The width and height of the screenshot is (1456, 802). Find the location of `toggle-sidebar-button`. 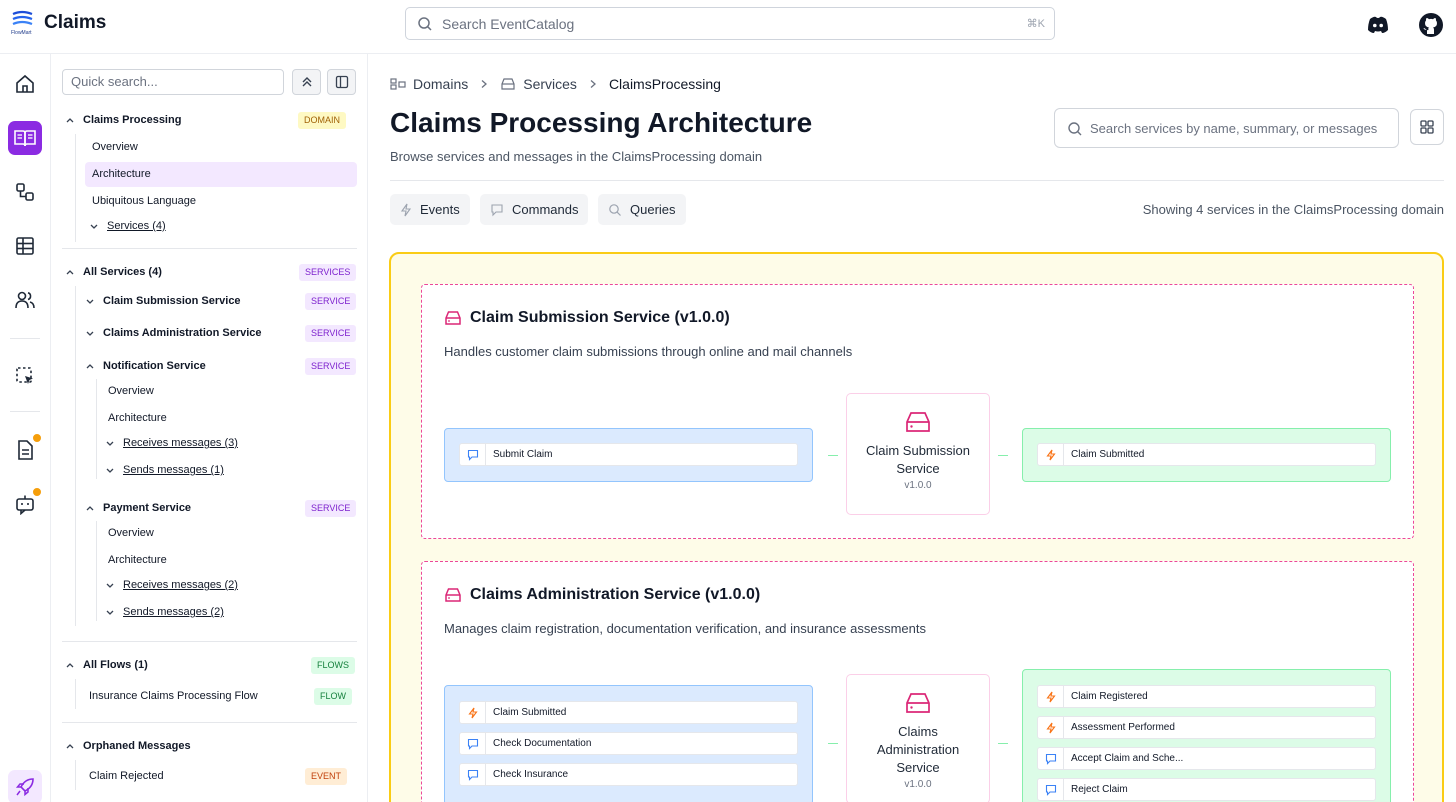

toggle-sidebar-button is located at coordinates (341, 82).